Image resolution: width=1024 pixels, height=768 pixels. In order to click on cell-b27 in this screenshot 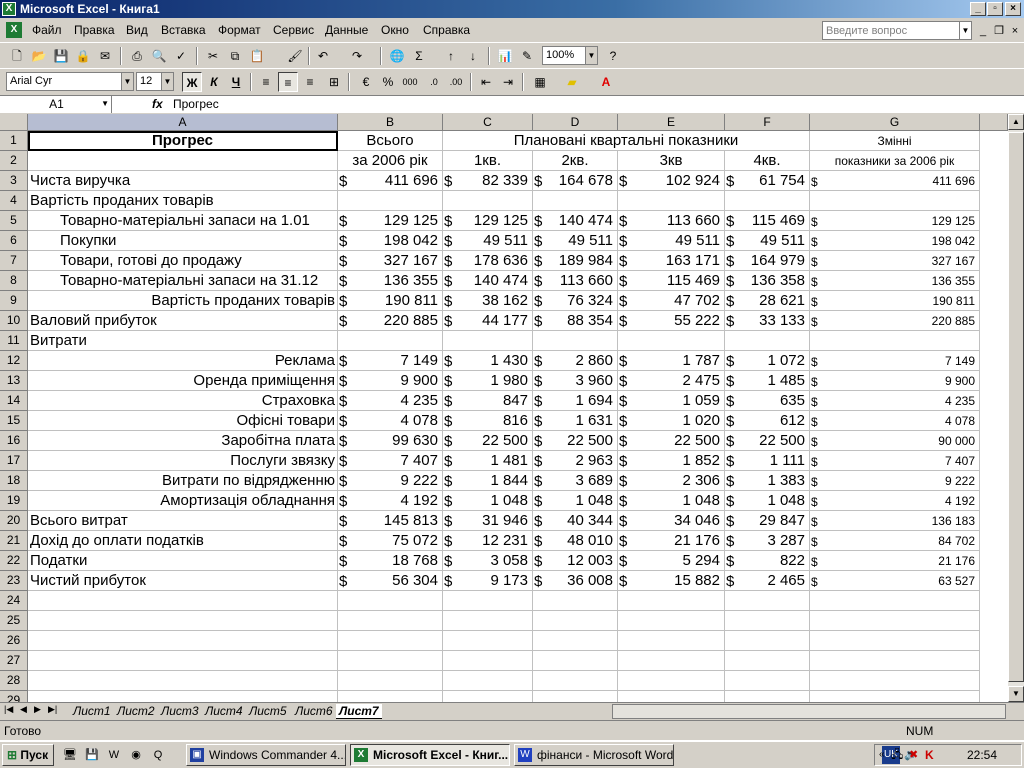, I will do `click(390, 661)`.